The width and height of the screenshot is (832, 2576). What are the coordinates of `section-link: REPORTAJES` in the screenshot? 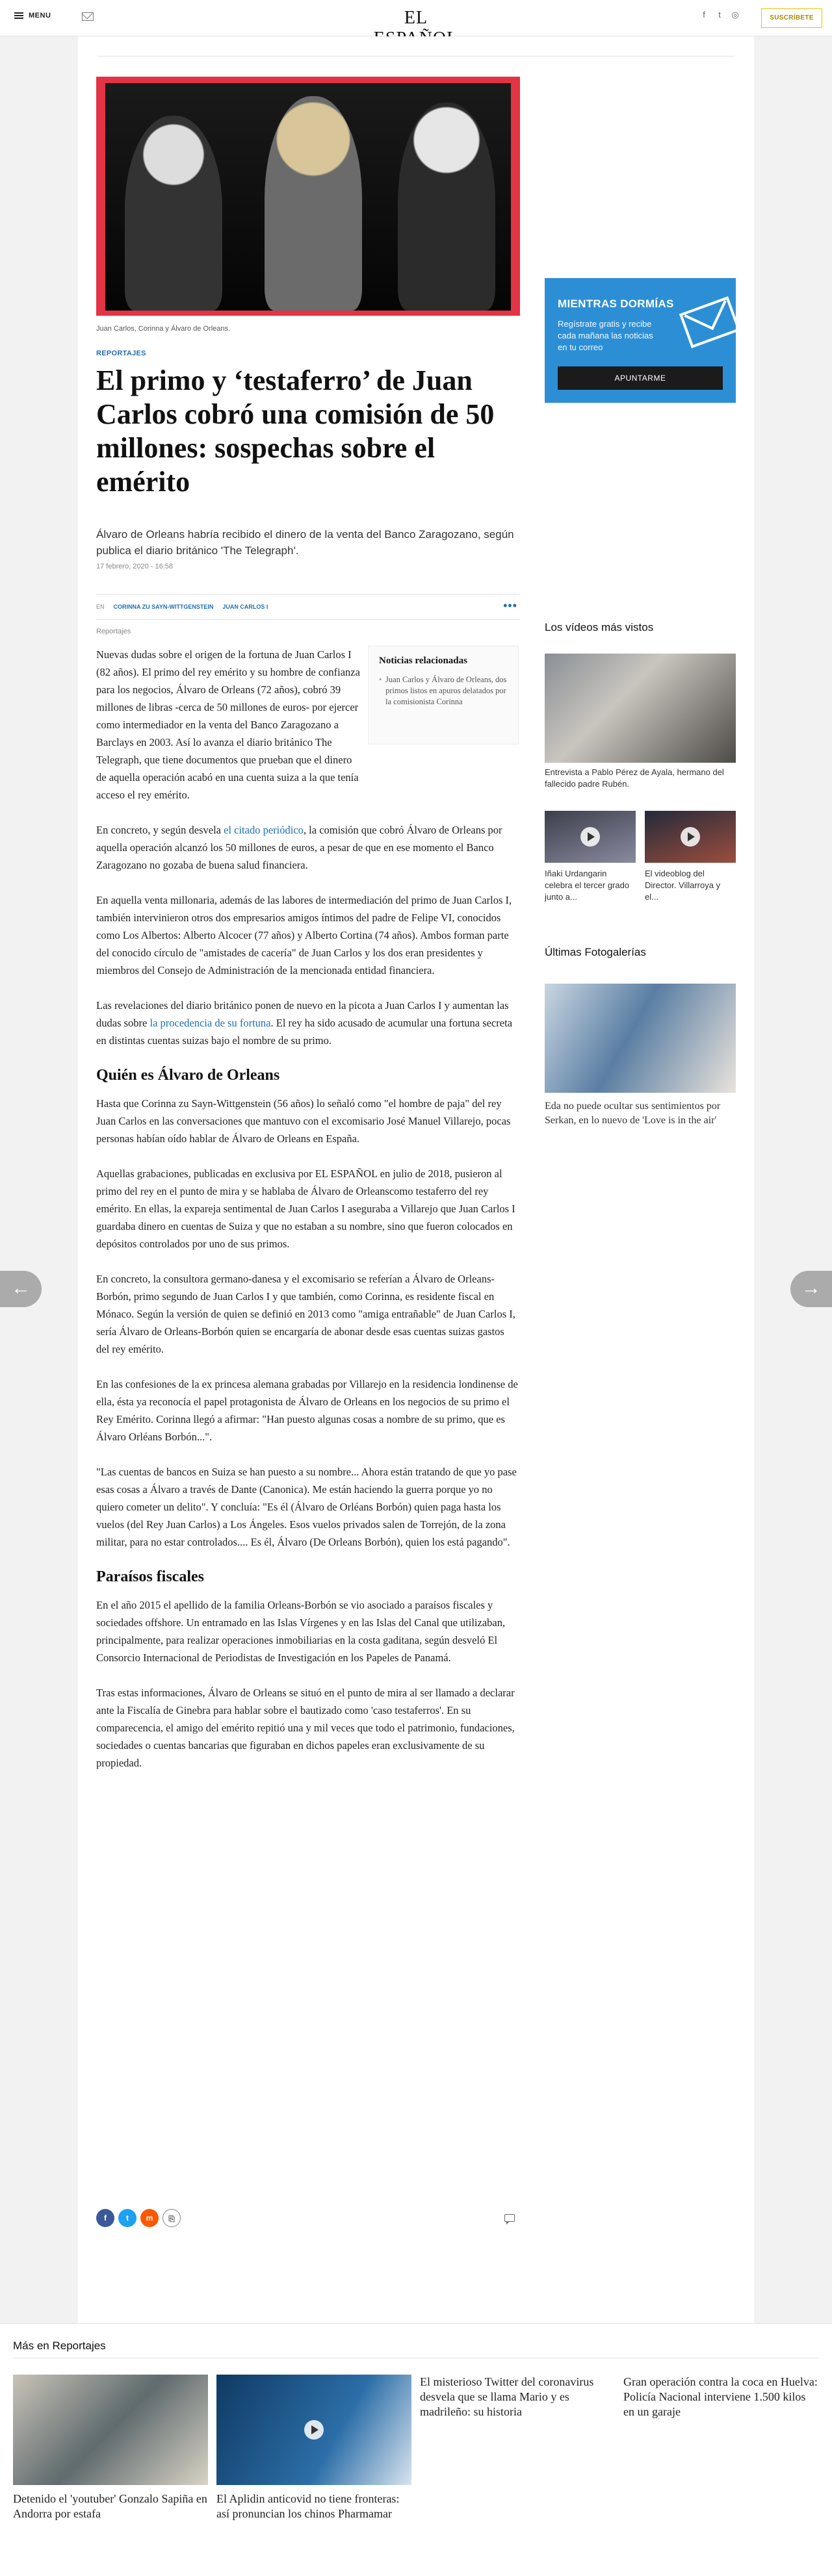 It's located at (121, 353).